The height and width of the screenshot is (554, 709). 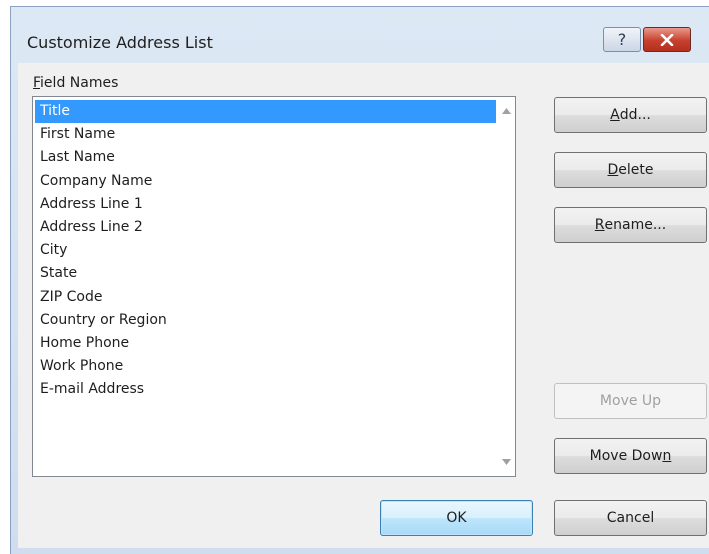 What do you see at coordinates (265, 227) in the screenshot?
I see `list-item: Address Line 2` at bounding box center [265, 227].